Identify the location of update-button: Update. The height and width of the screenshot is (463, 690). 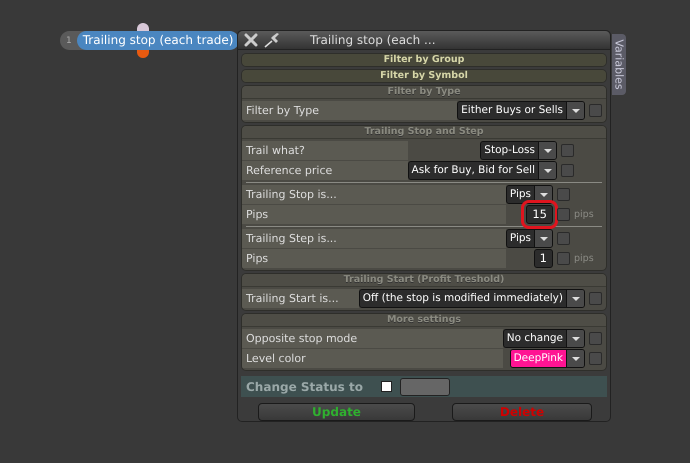
(336, 412).